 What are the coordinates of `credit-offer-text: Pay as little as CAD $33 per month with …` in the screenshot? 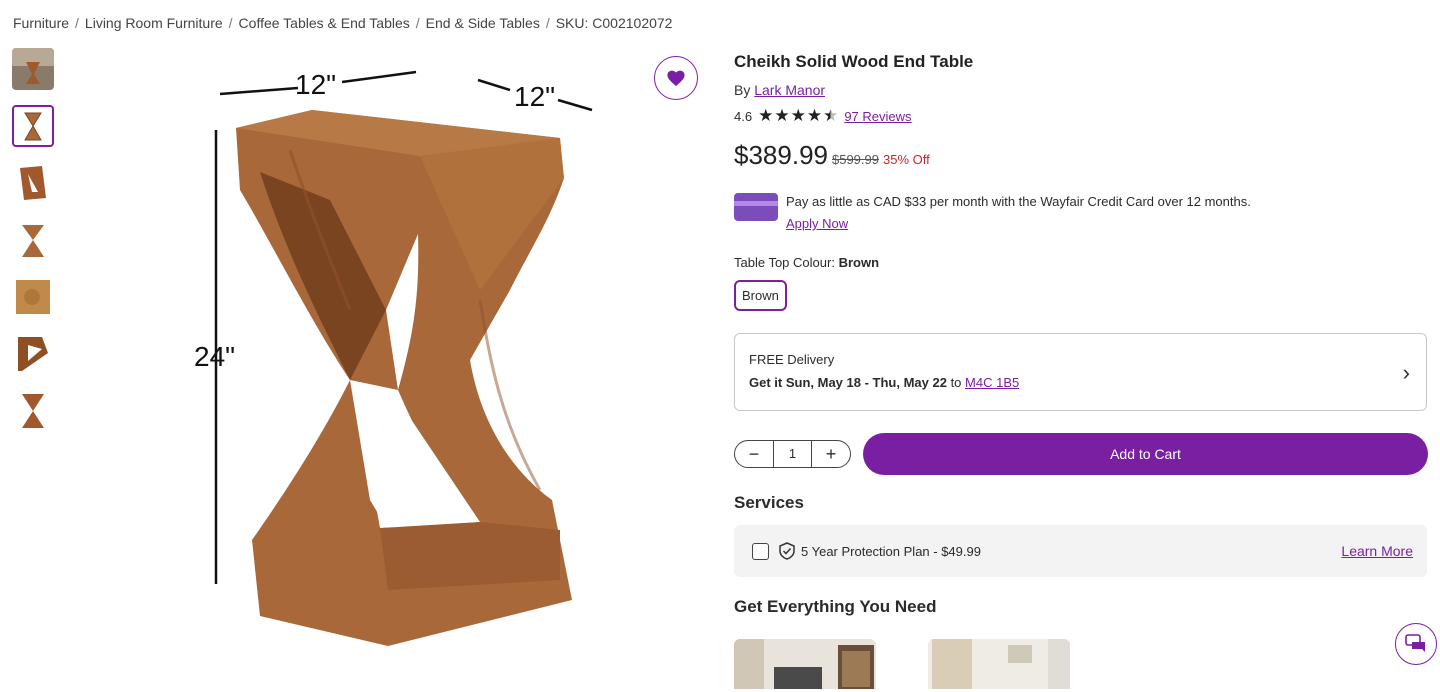 It's located at (1018, 201).